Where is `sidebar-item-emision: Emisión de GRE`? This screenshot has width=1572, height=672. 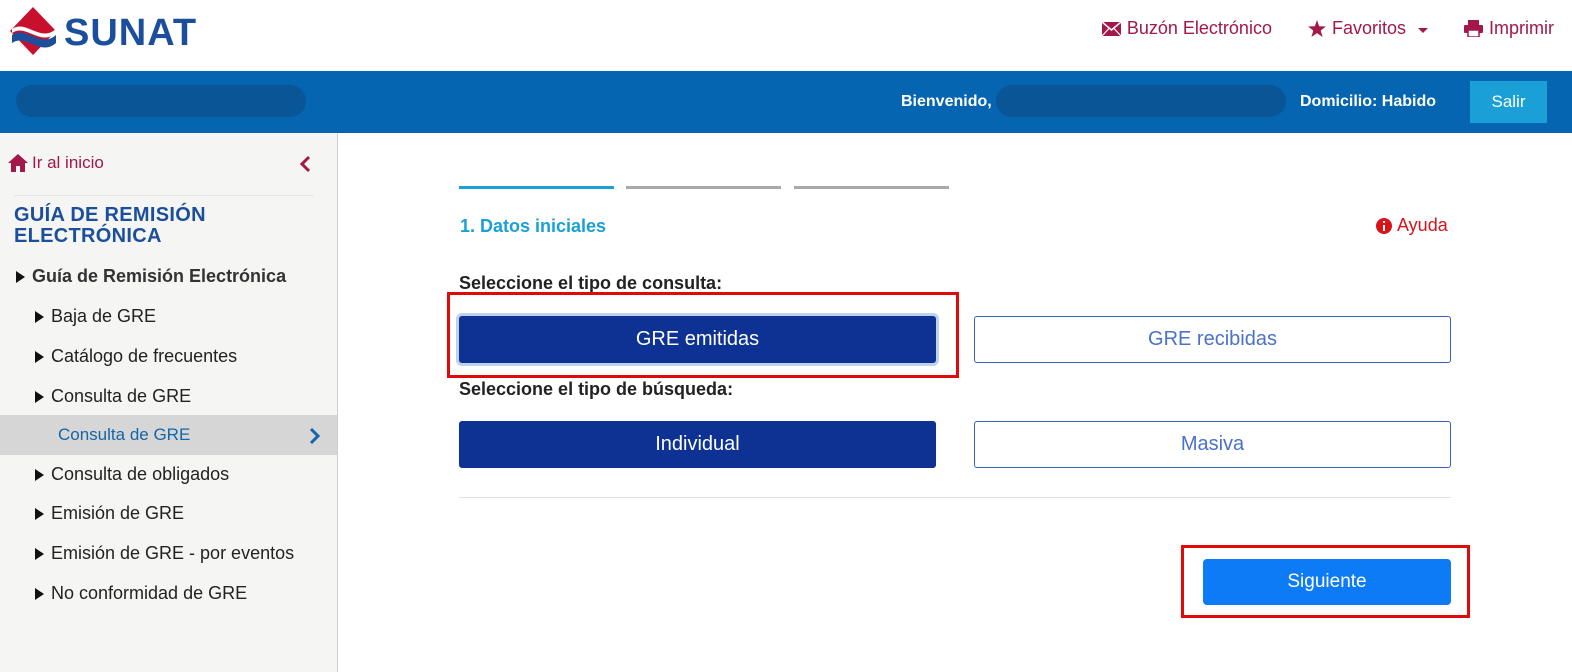
sidebar-item-emision: Emisión de GRE is located at coordinates (109, 513).